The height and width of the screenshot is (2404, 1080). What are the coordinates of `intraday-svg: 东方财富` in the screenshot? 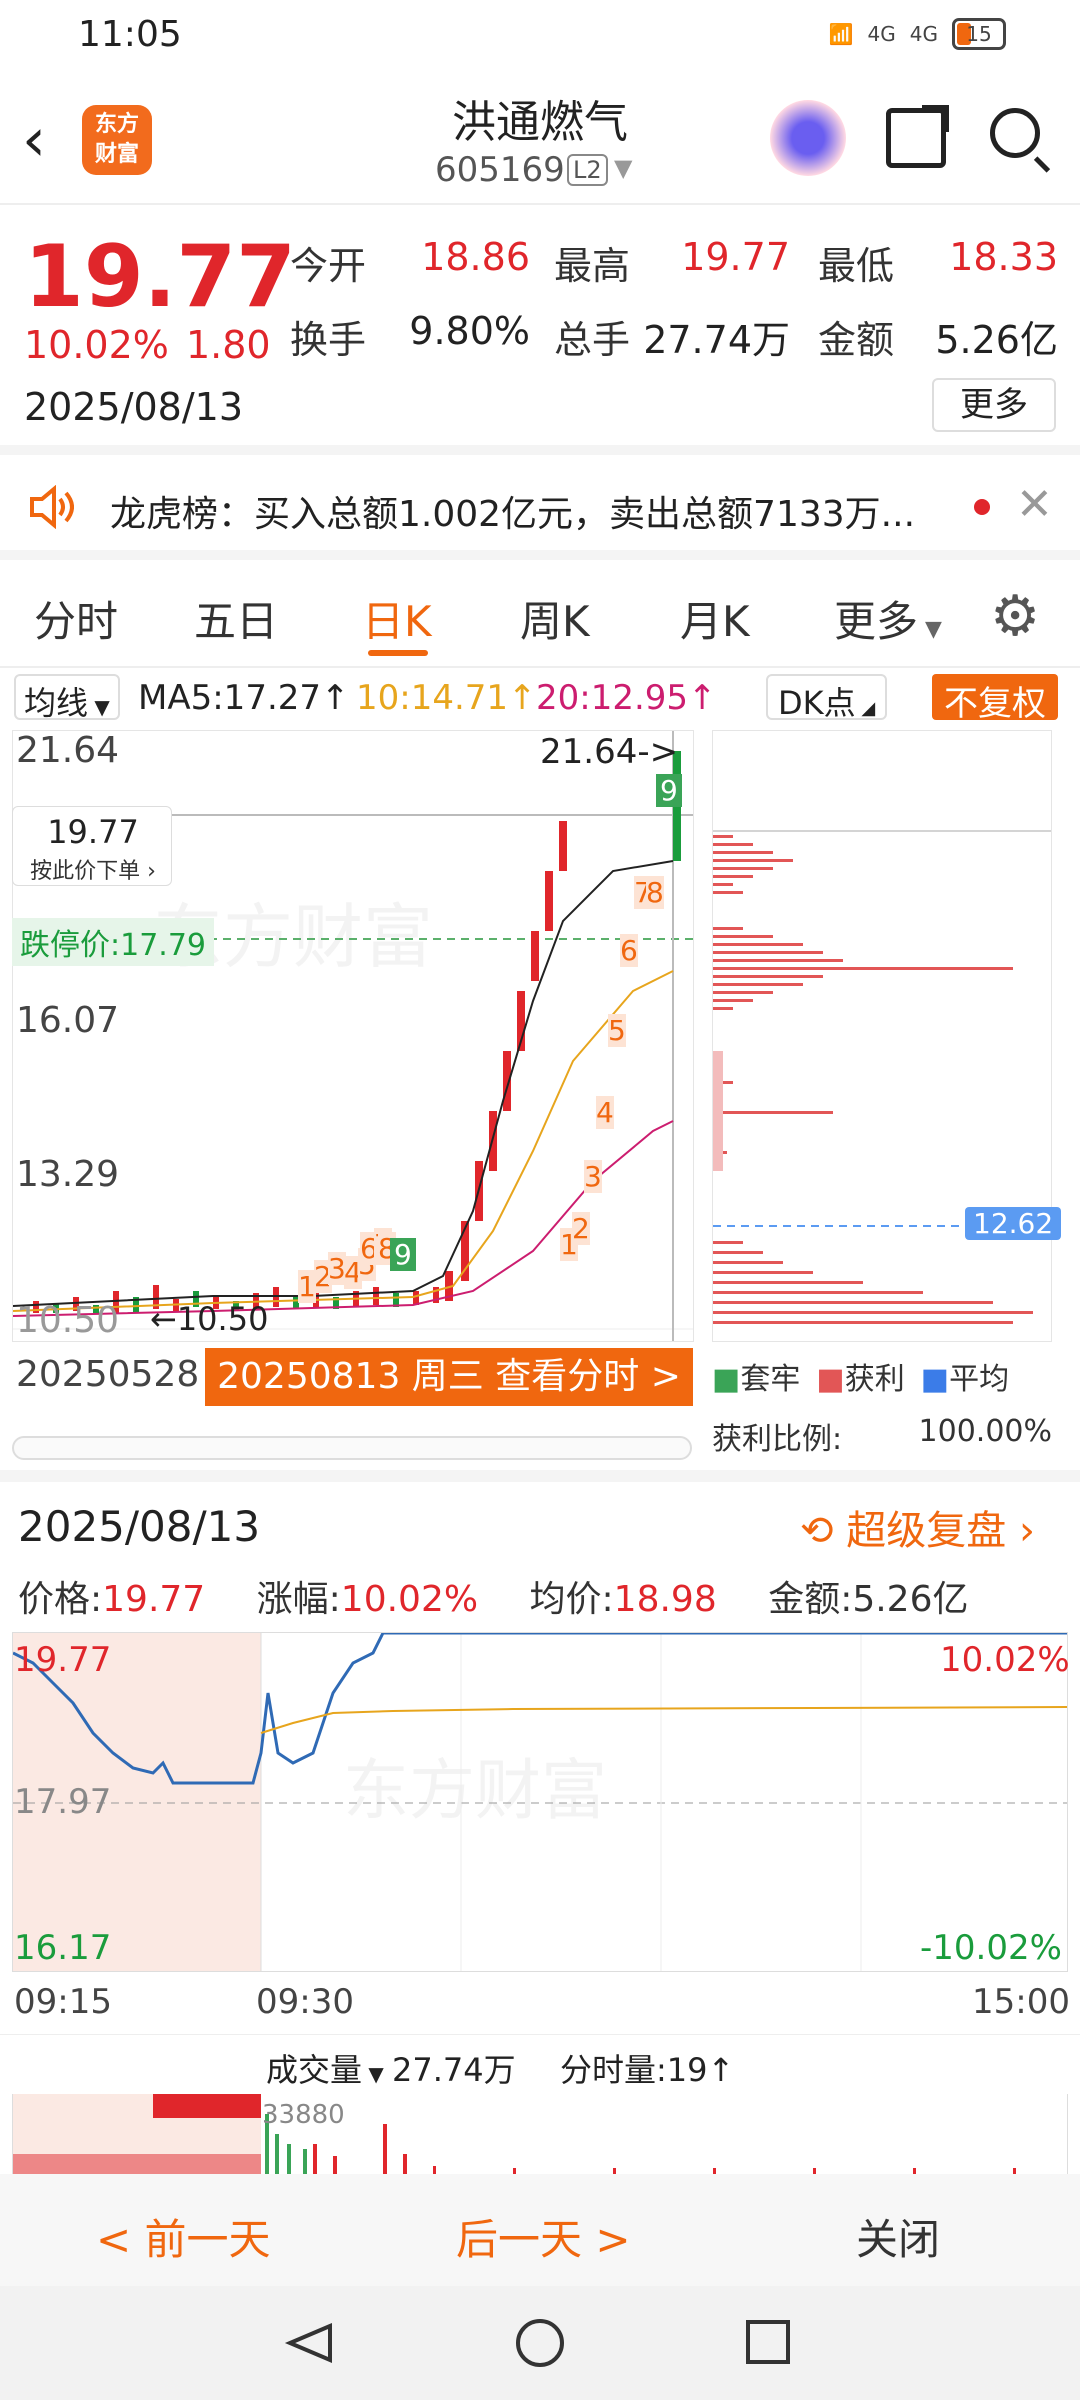 It's located at (540, 1802).